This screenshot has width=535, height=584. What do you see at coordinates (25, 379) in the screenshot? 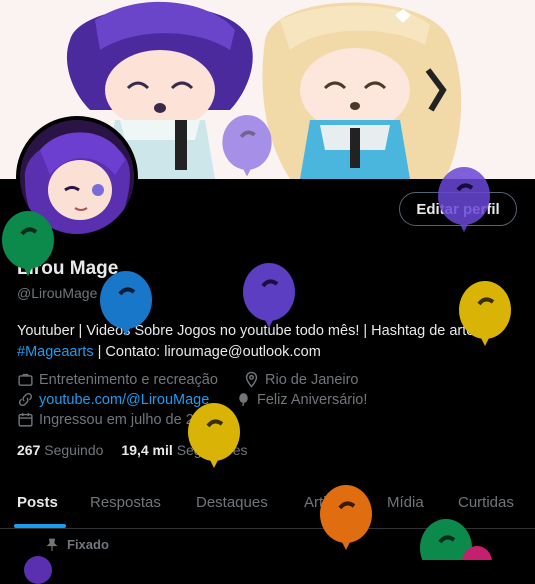
I see `briefcase-icon` at bounding box center [25, 379].